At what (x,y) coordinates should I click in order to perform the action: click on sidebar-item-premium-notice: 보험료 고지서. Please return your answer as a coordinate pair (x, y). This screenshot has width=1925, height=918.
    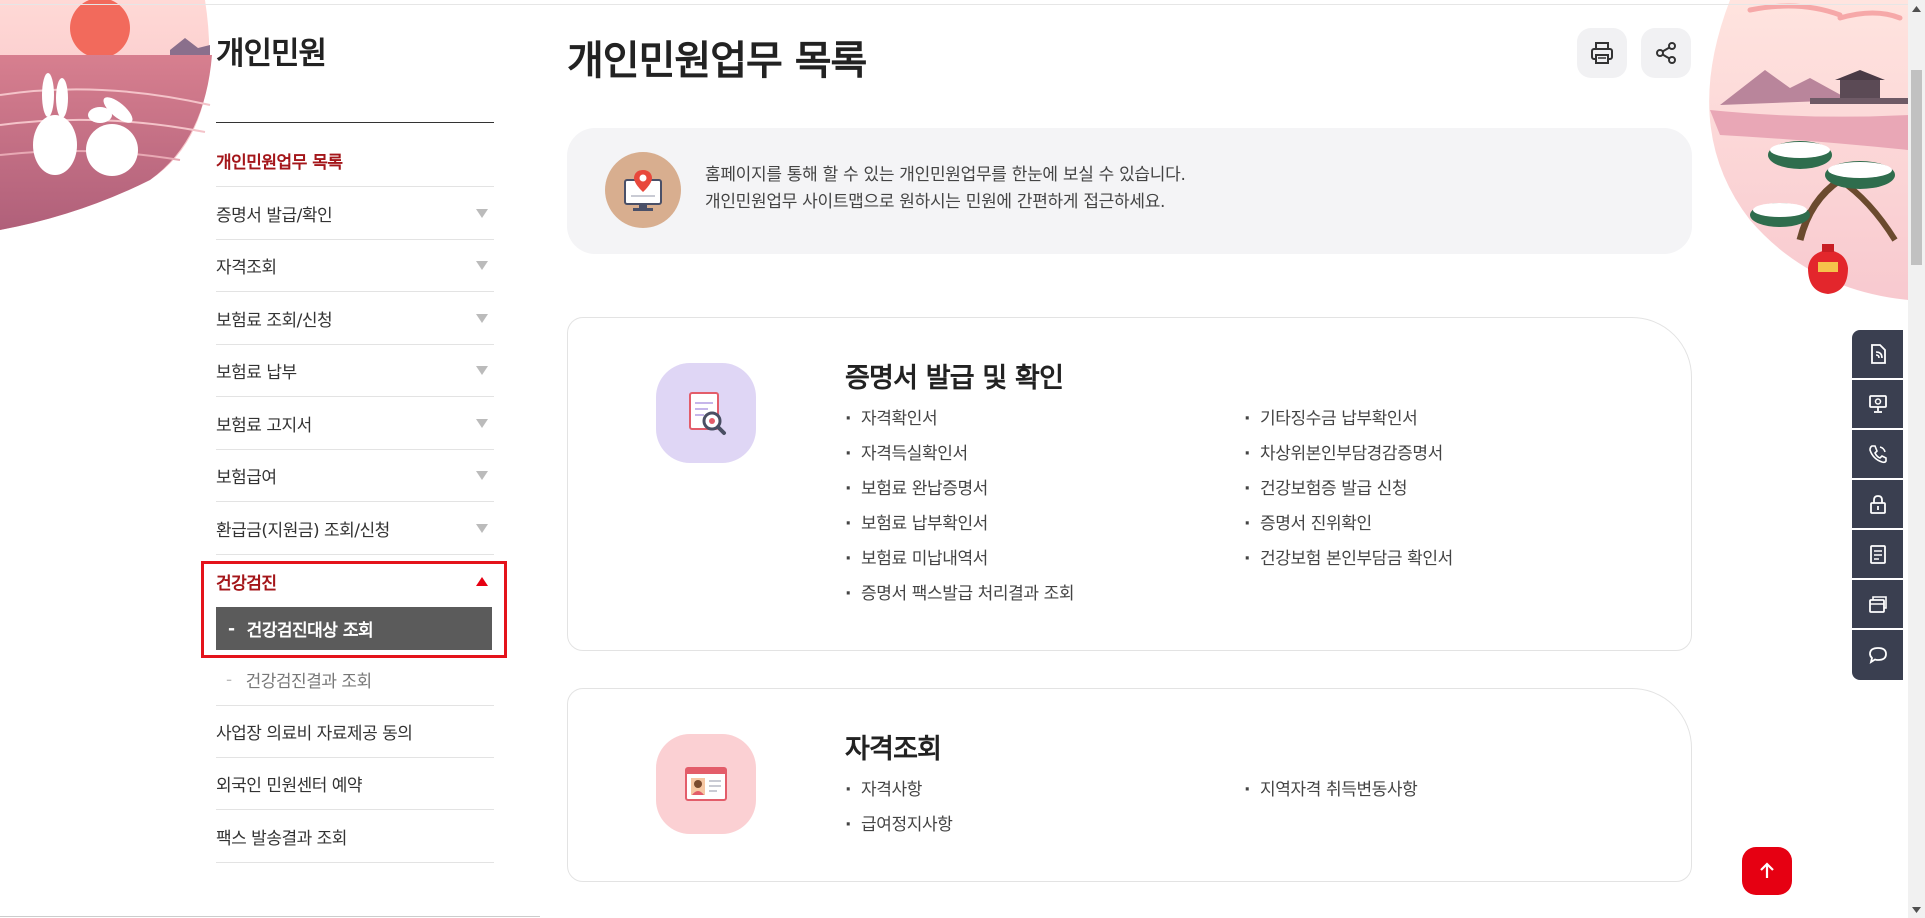
    Looking at the image, I should click on (355, 424).